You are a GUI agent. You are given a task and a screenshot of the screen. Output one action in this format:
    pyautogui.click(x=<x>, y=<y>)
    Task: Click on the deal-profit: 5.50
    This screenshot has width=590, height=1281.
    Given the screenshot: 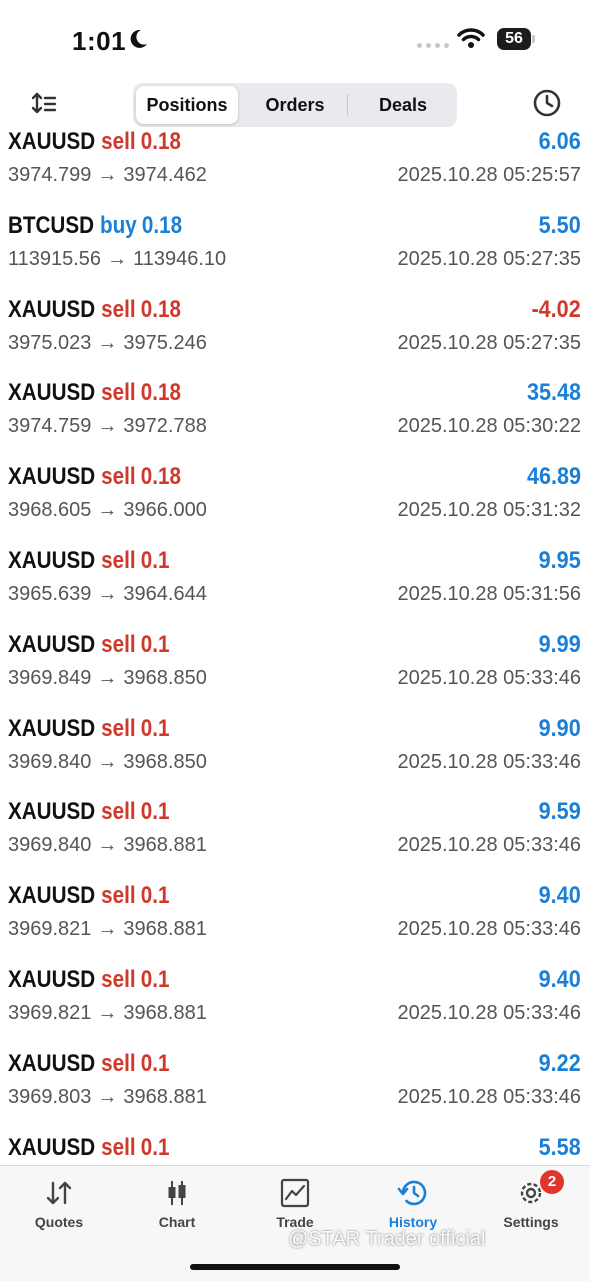 What is the action you would take?
    pyautogui.click(x=559, y=225)
    